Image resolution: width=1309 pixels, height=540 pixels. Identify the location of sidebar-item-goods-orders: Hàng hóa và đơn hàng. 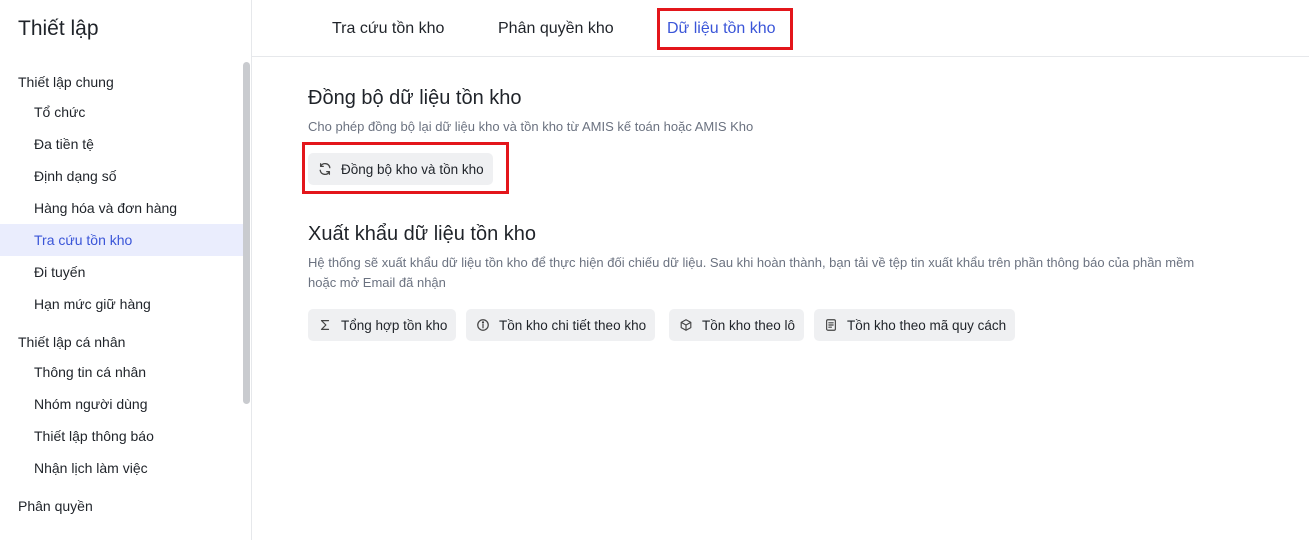
(121, 208).